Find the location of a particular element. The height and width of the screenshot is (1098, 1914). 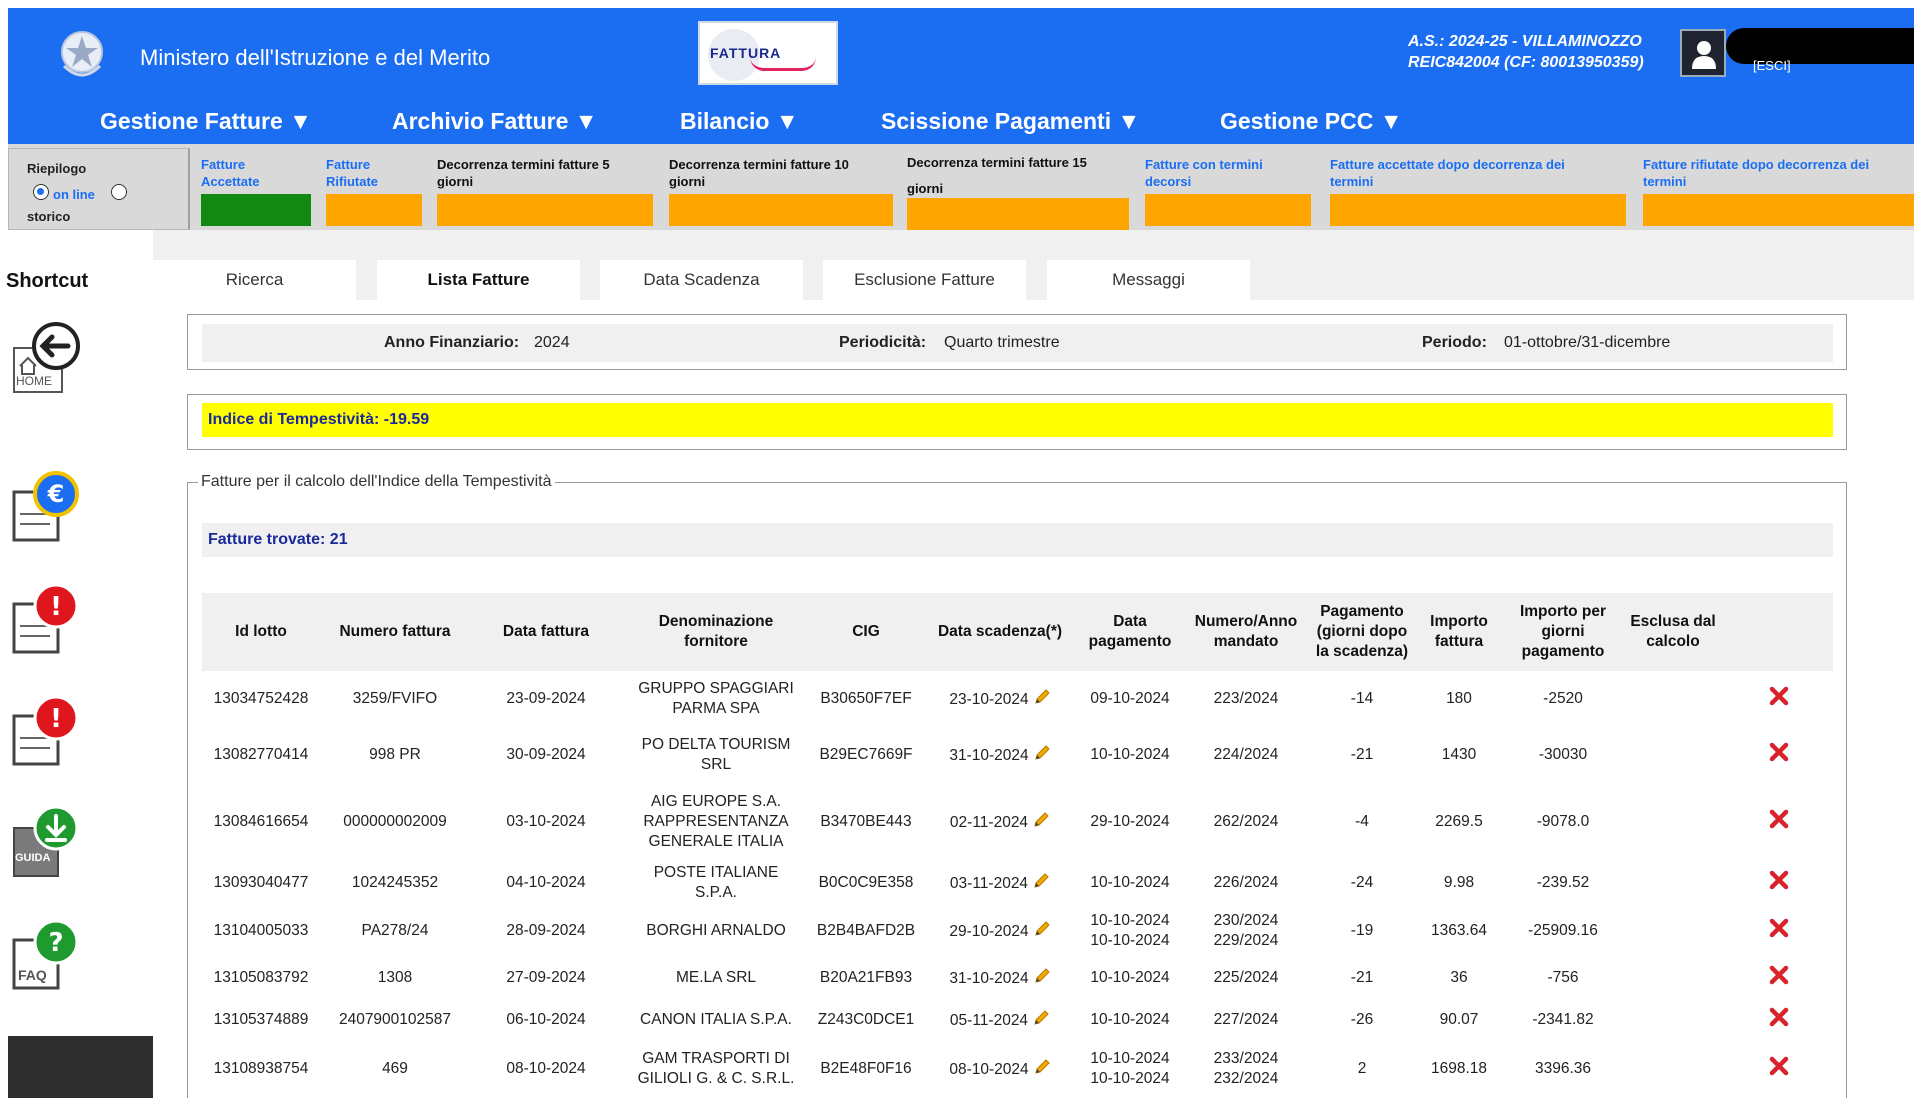

col-numero-fattura: Numero fattura is located at coordinates (395, 632).